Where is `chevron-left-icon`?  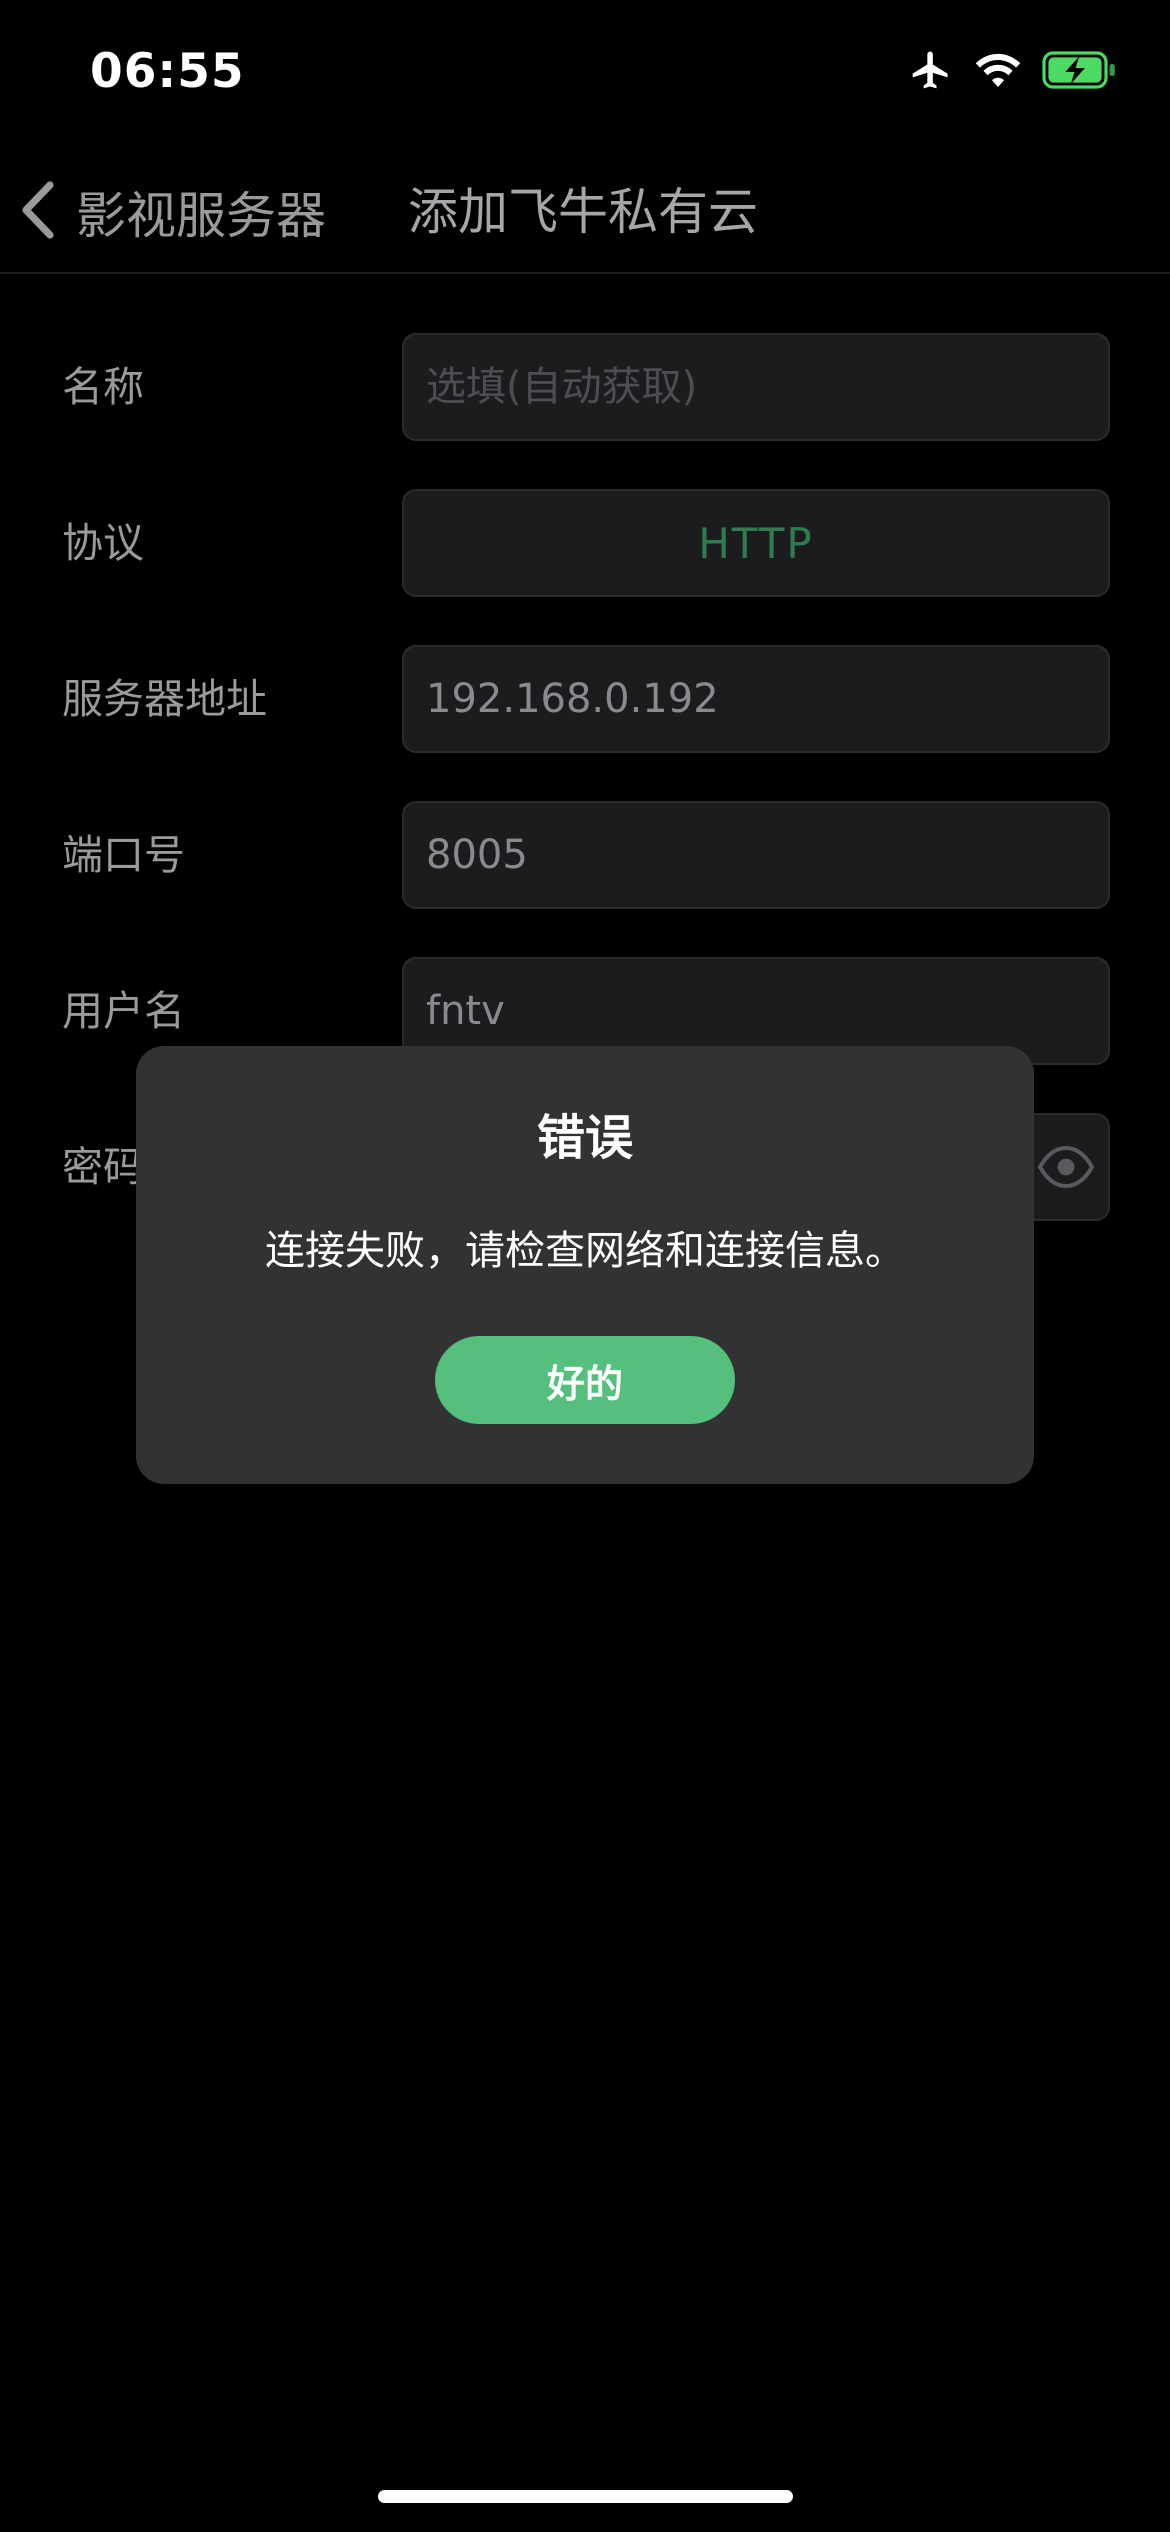 chevron-left-icon is located at coordinates (38, 212).